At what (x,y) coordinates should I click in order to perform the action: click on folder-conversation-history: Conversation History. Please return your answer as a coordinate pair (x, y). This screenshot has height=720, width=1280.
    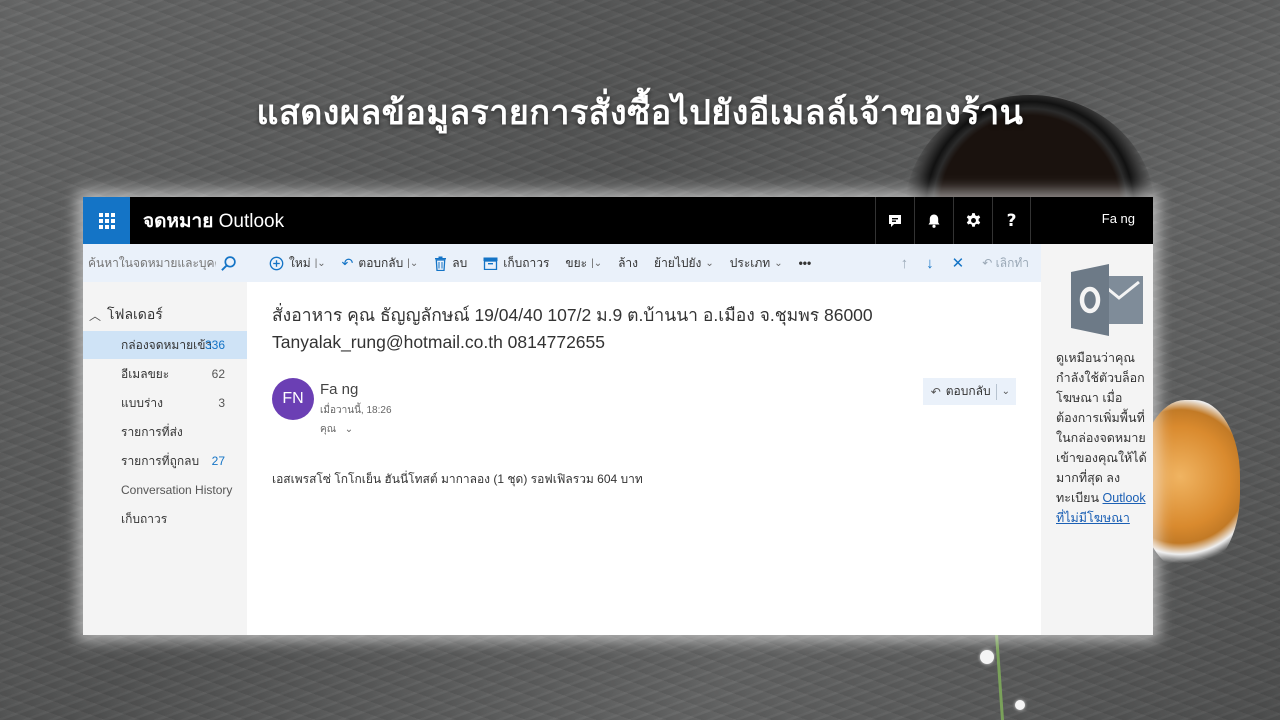
    Looking at the image, I should click on (165, 490).